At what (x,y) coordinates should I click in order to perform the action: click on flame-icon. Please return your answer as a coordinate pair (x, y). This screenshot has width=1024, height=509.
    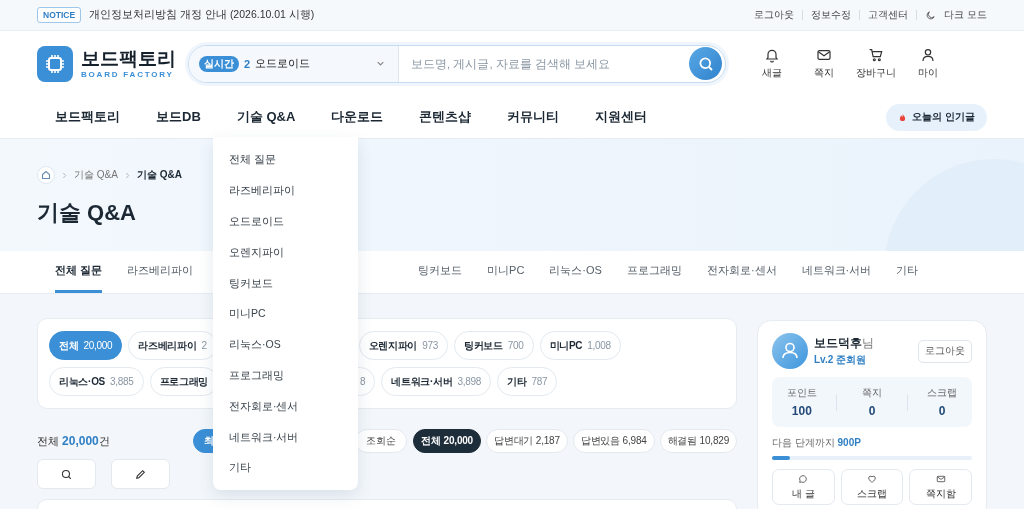
    Looking at the image, I should click on (903, 117).